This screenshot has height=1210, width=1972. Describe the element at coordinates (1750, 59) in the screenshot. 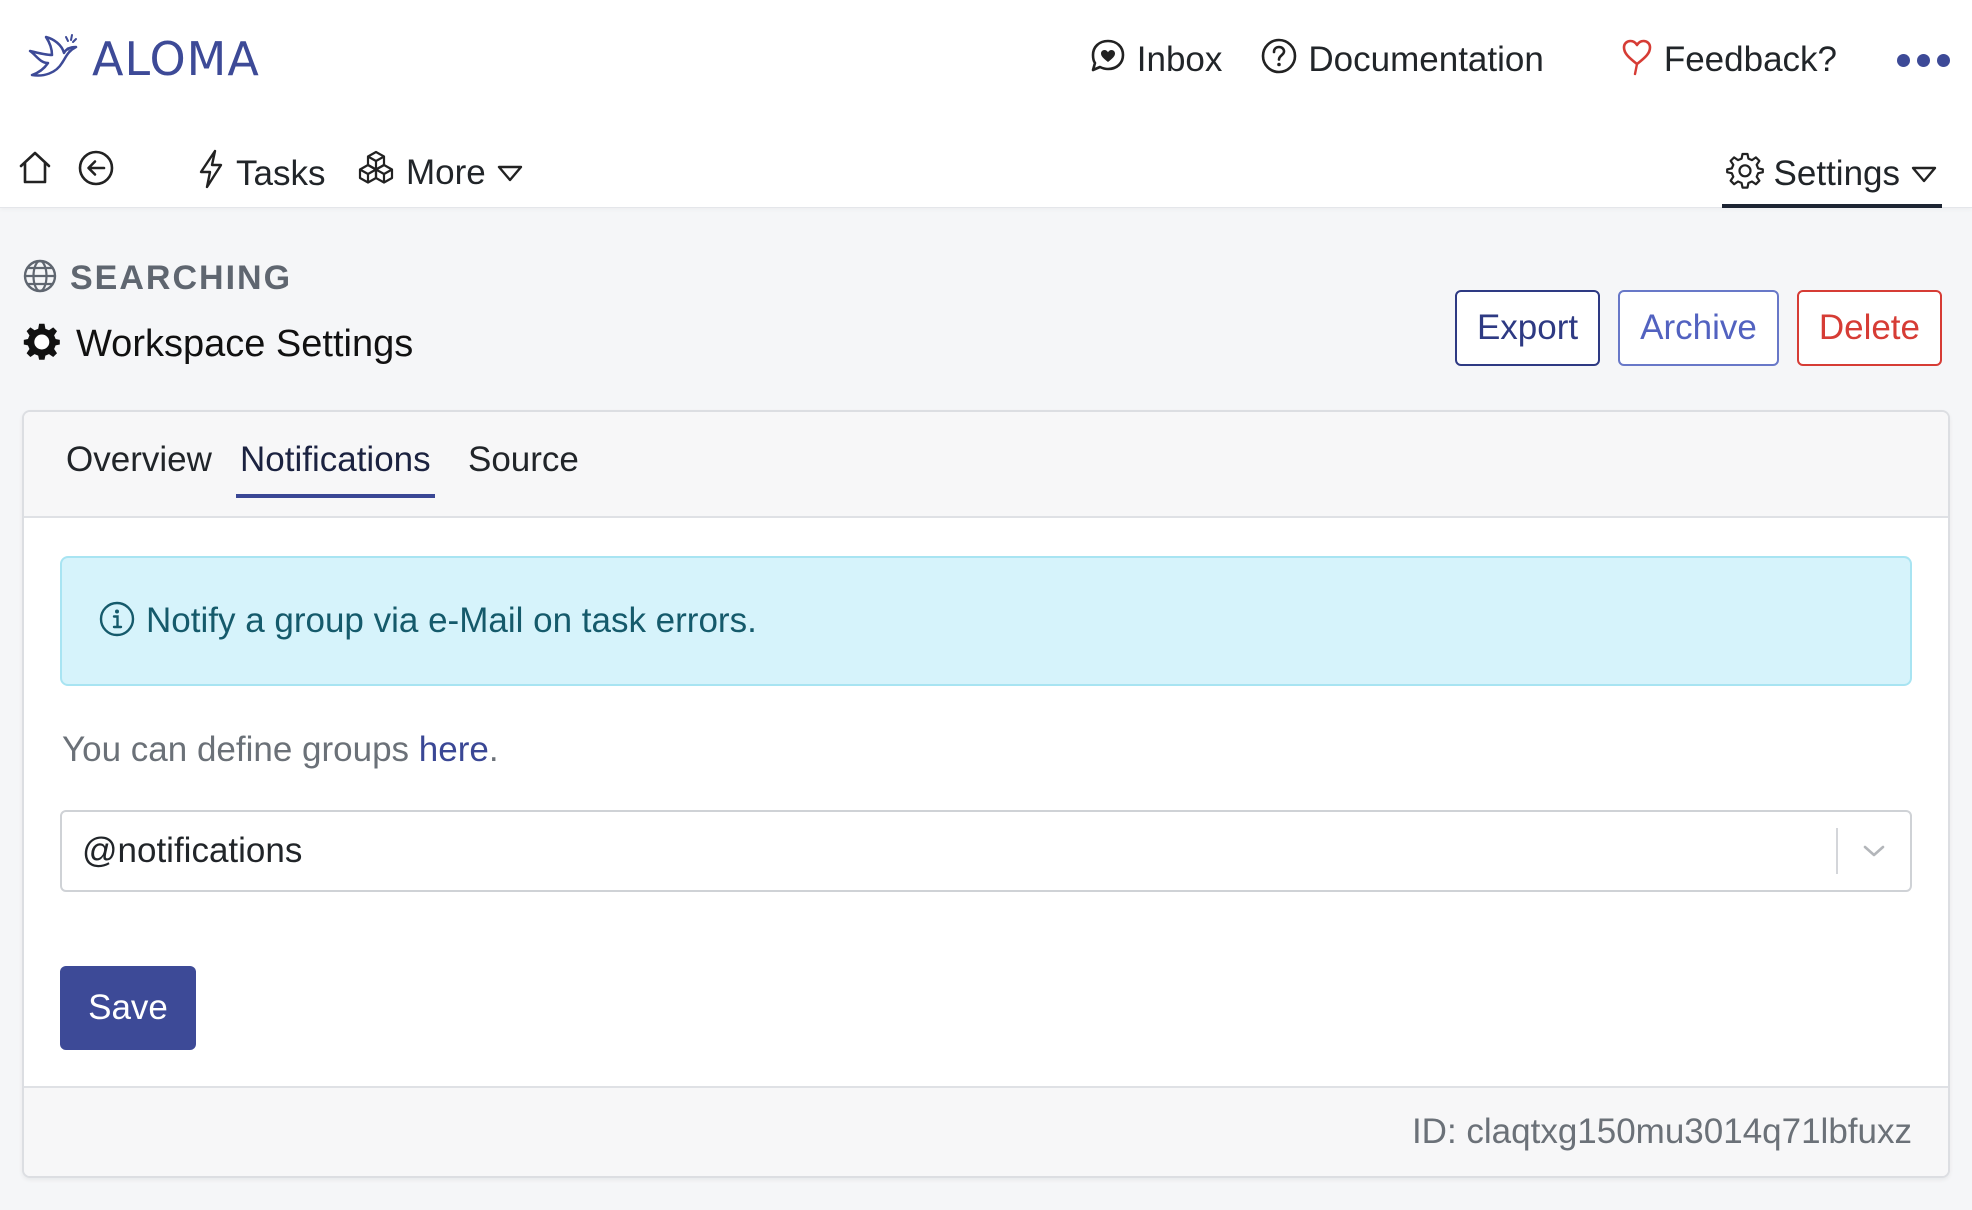

I see `feedback-label: Feedback?` at that location.